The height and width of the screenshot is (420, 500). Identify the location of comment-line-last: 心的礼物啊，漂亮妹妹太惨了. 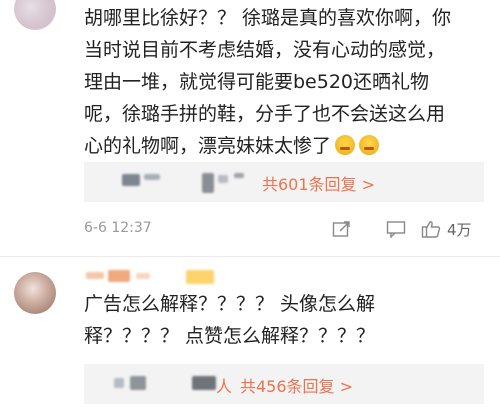
(284, 146).